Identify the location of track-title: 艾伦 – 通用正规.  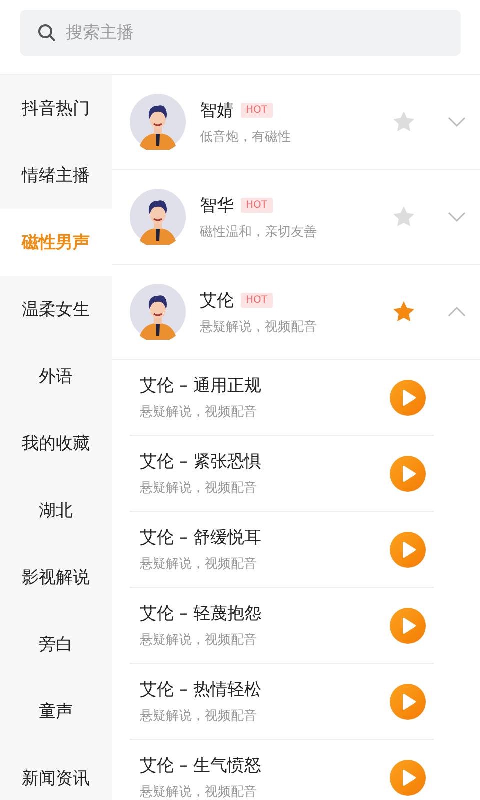
(201, 386).